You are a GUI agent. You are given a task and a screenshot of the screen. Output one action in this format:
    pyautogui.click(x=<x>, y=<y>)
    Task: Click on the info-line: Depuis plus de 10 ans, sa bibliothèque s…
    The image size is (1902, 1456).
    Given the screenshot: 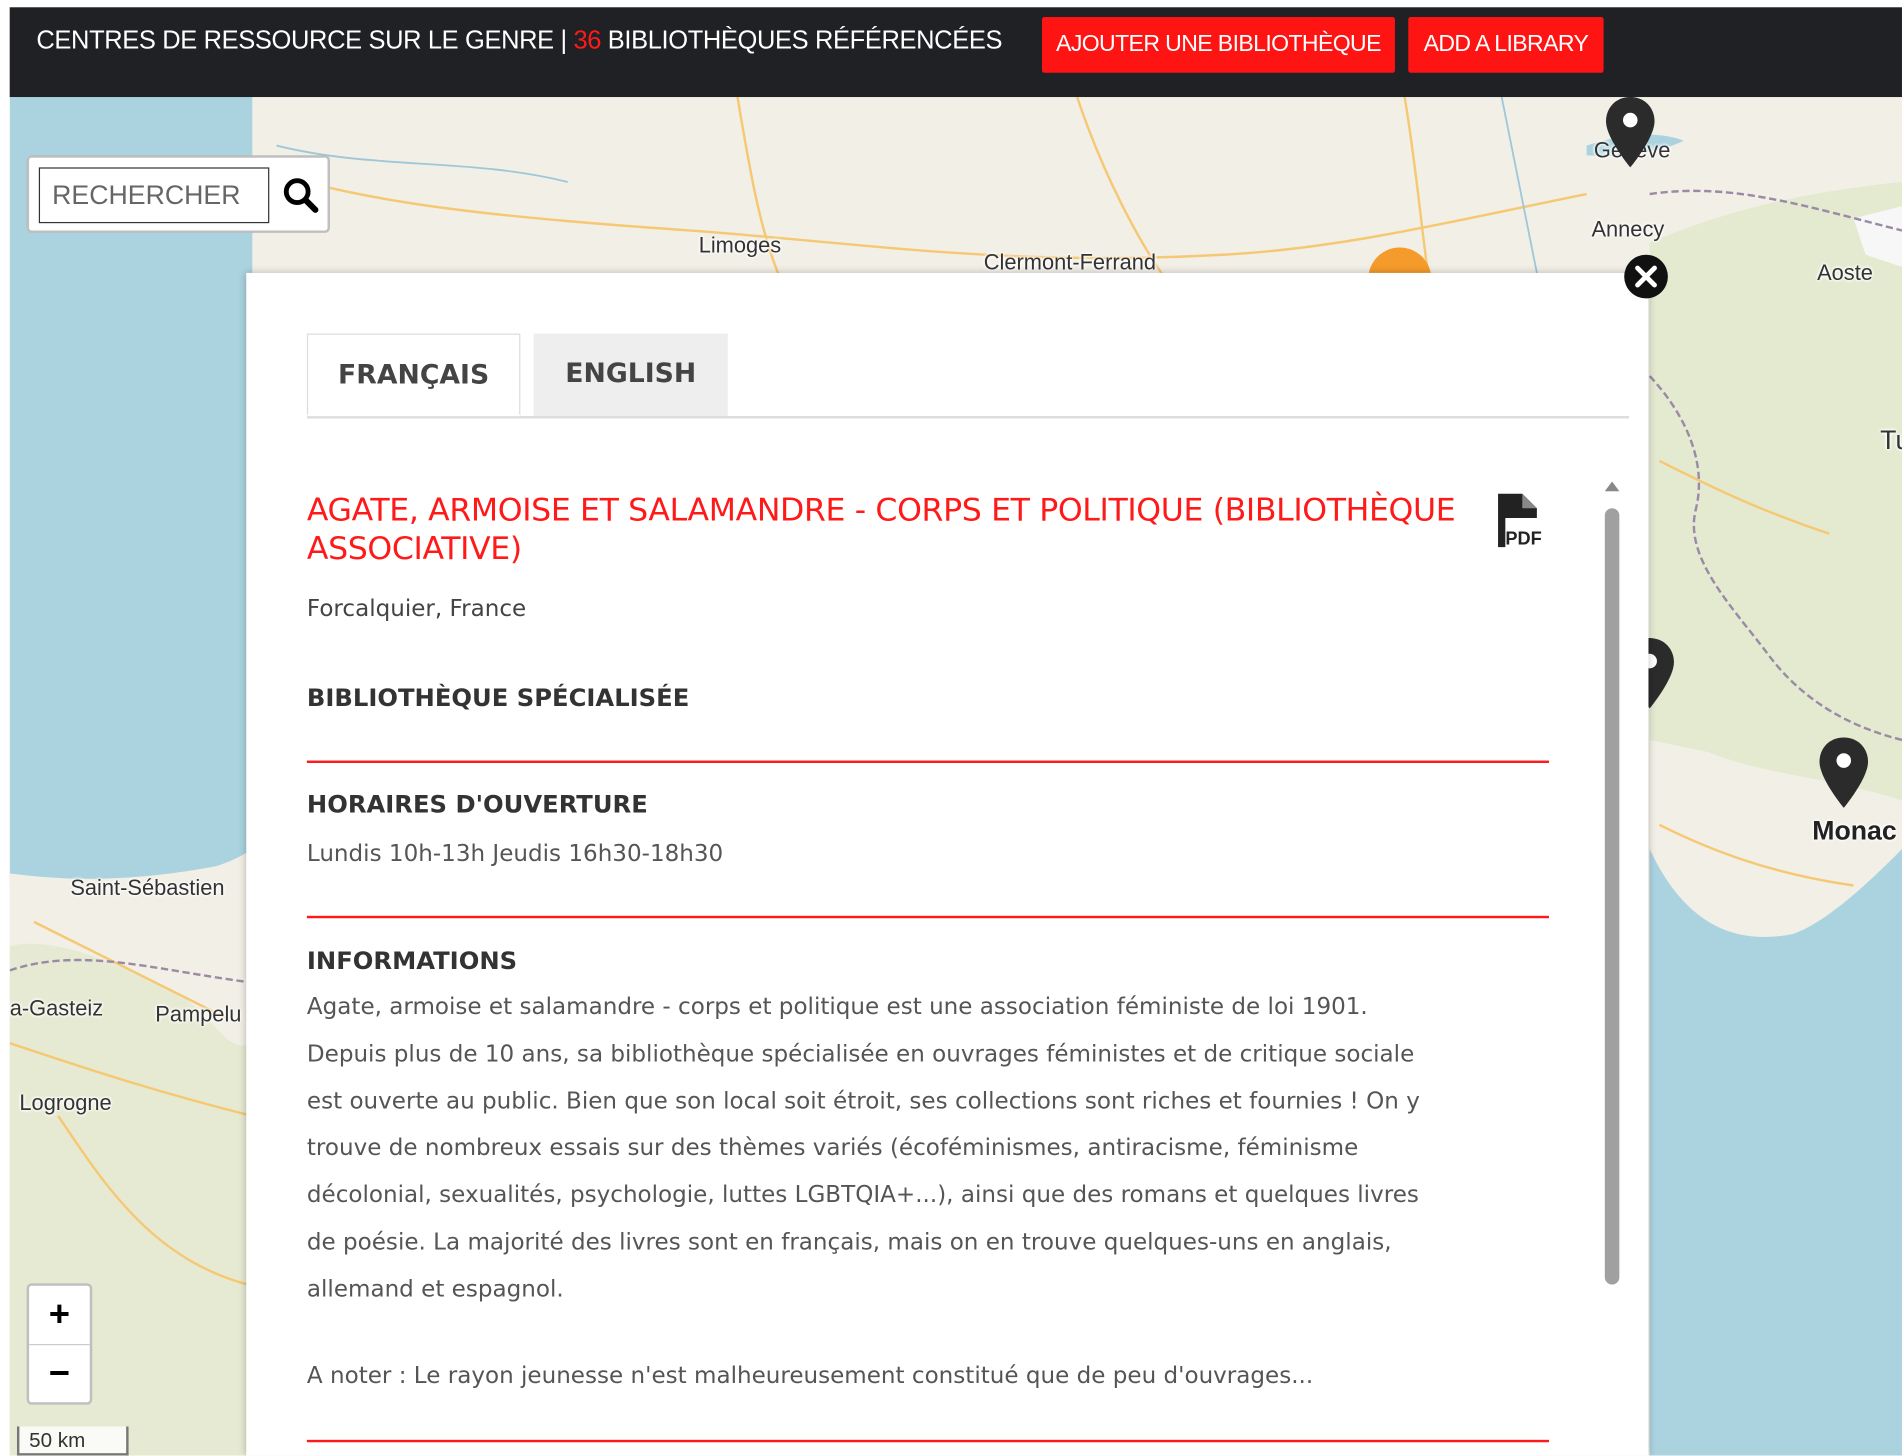 What is the action you would take?
    pyautogui.click(x=860, y=1054)
    